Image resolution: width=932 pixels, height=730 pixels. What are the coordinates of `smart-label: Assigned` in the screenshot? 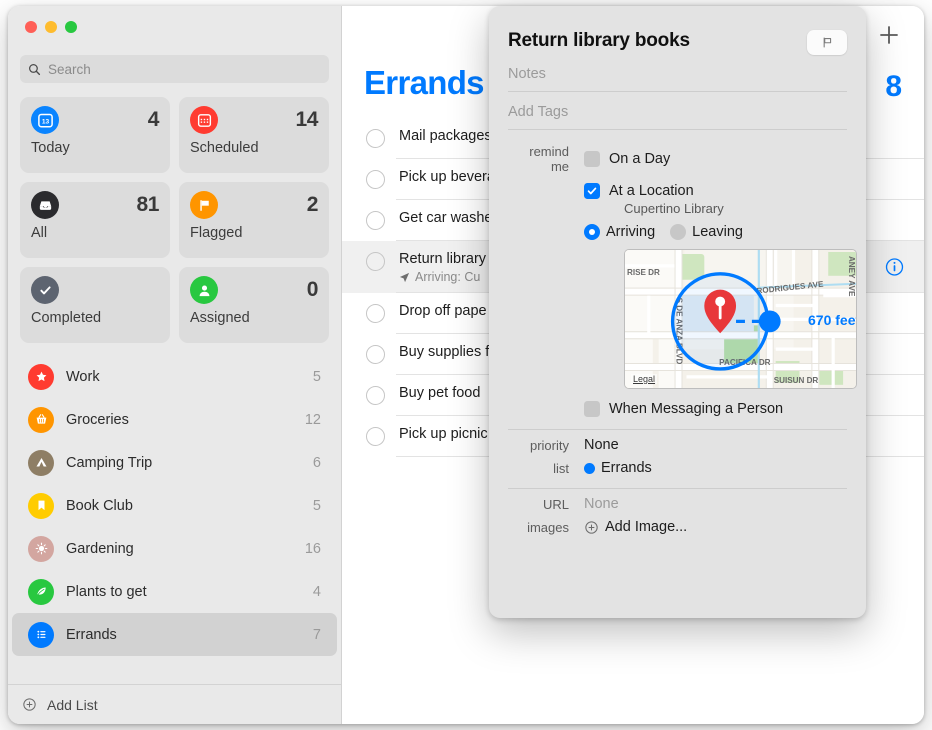 It's located at (220, 318).